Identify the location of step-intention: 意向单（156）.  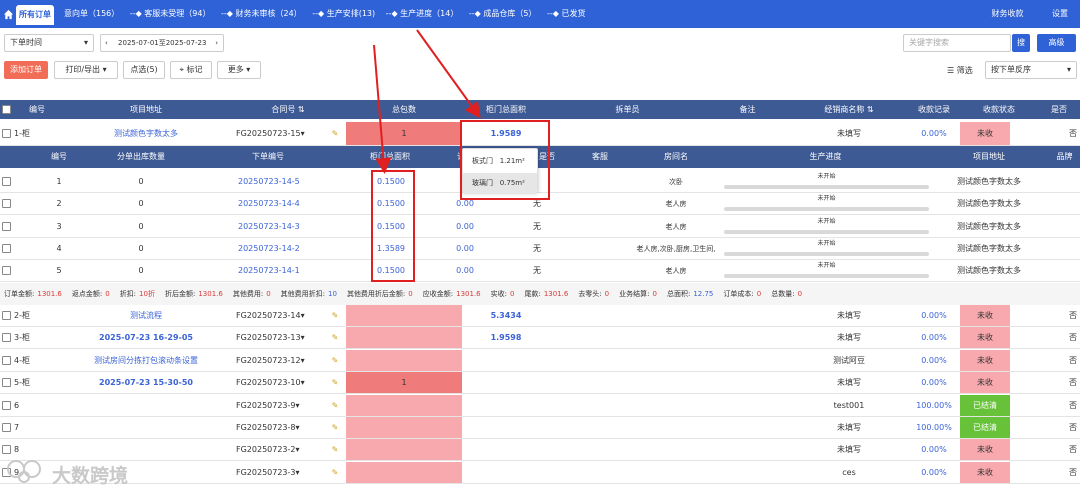
(91, 13).